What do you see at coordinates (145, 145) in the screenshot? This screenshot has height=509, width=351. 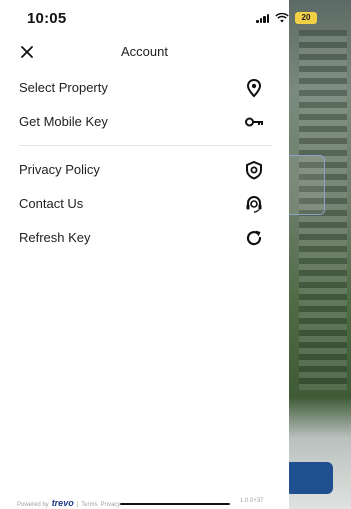 I see `menu-divider` at bounding box center [145, 145].